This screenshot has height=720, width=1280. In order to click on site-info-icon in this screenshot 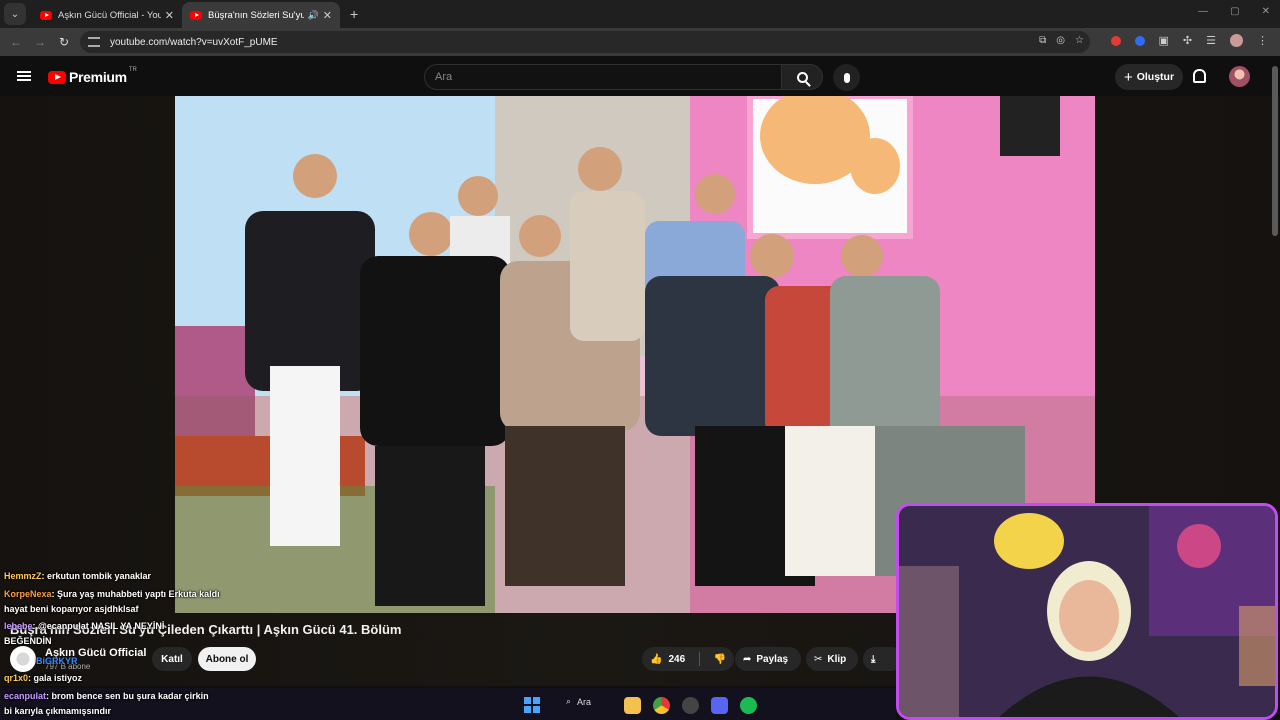, I will do `click(94, 42)`.